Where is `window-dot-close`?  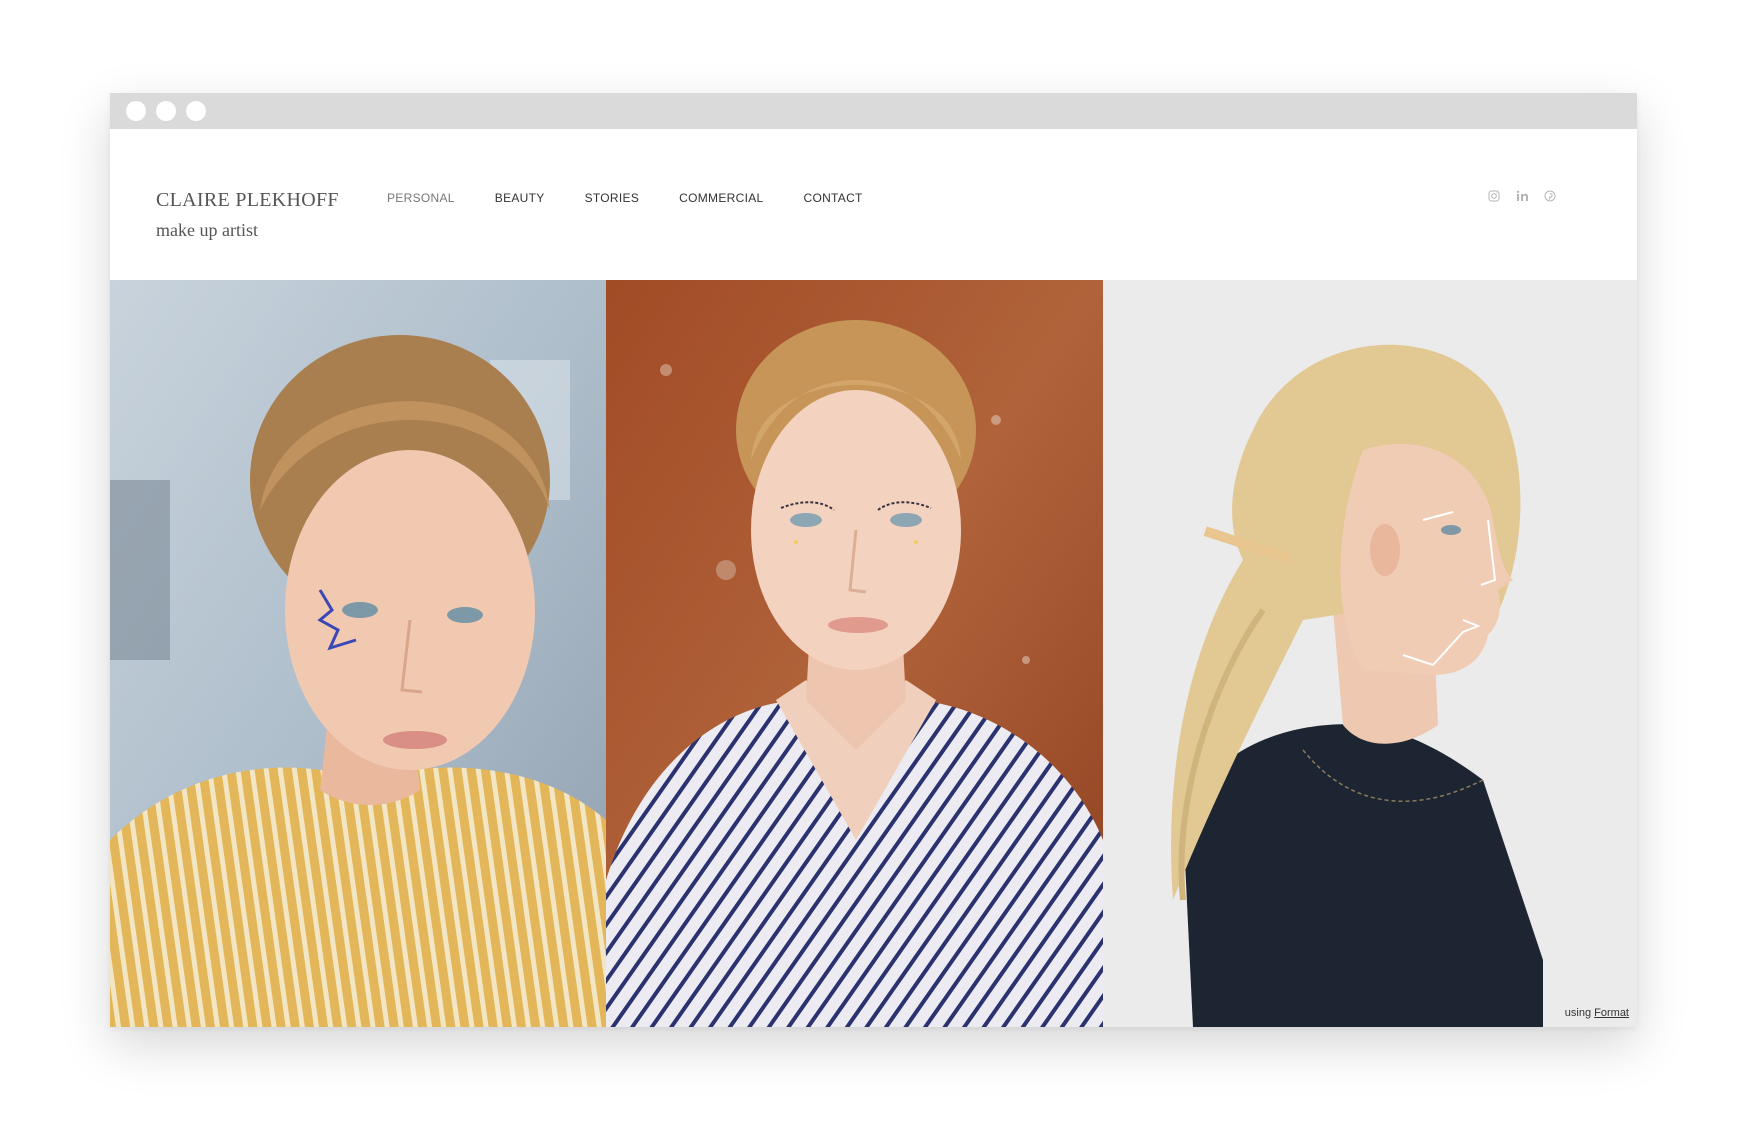
window-dot-close is located at coordinates (136, 111).